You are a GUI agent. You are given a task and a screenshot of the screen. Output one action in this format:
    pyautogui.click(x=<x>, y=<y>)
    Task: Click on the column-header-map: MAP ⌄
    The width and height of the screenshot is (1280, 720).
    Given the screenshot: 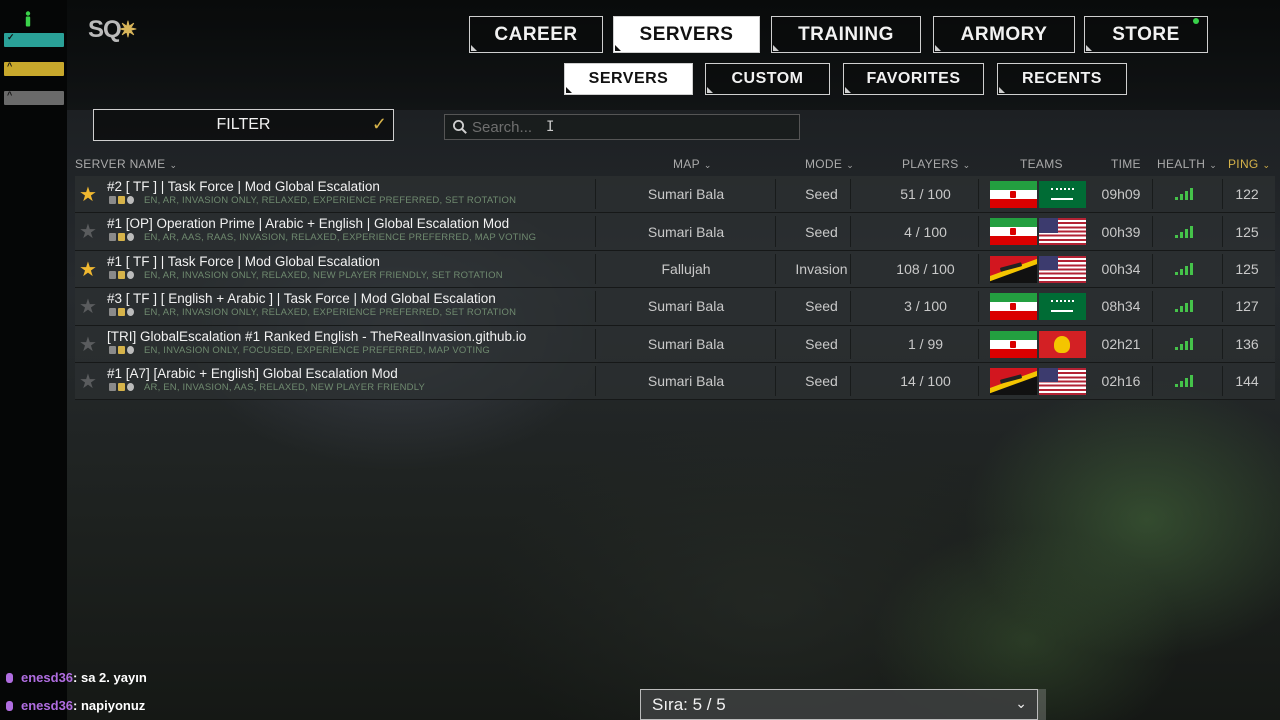 What is the action you would take?
    pyautogui.click(x=692, y=164)
    